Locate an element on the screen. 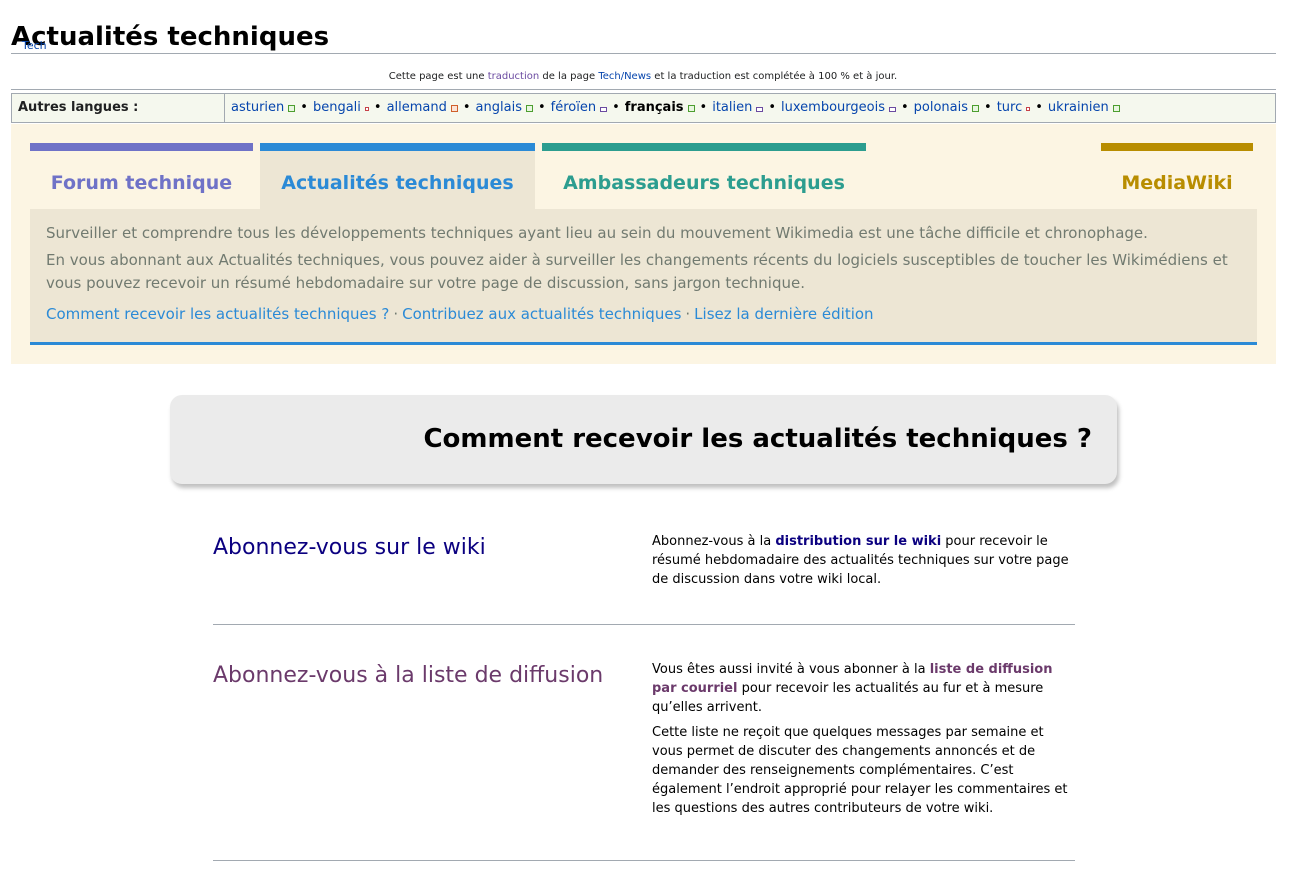 This screenshot has width=1293, height=873. translation-note-text: Cette page est une is located at coordinates (438, 76).